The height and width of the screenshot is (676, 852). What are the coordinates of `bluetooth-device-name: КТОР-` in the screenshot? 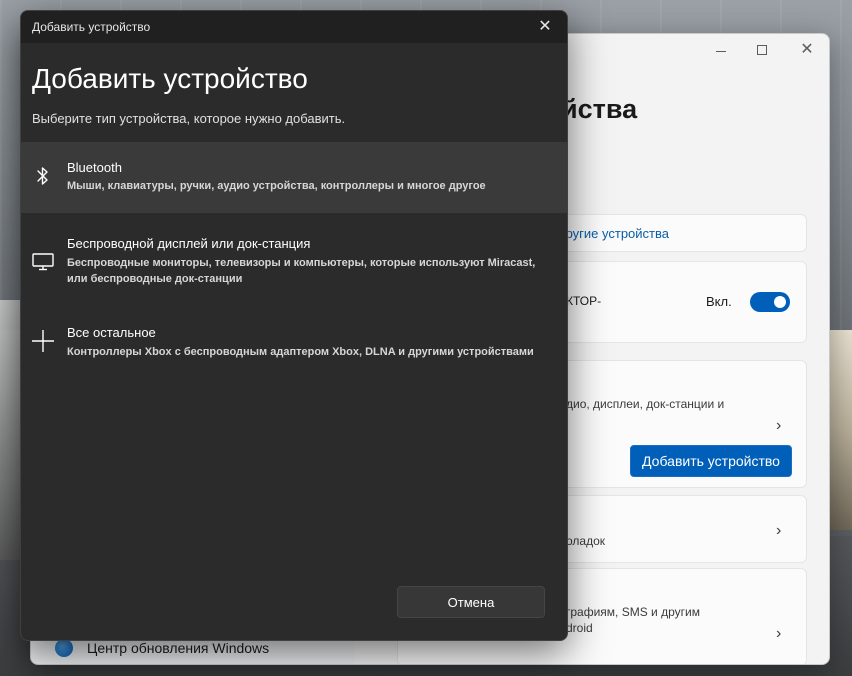 It's located at (584, 301).